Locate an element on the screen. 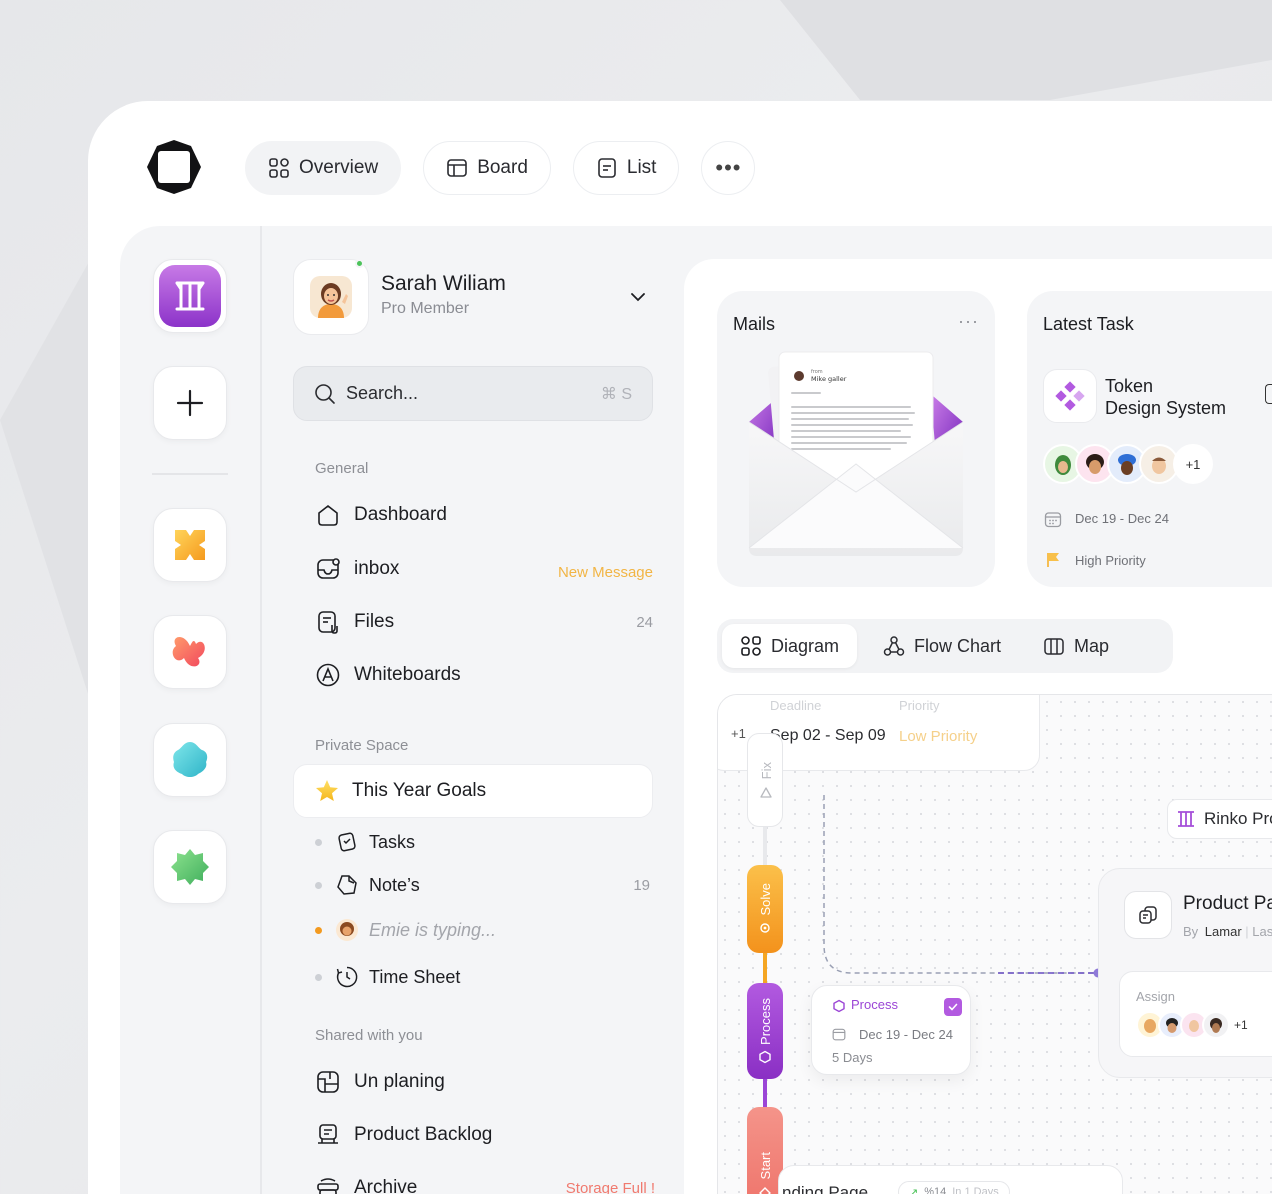  landing-page-title: nding Page is located at coordinates (825, 1188).